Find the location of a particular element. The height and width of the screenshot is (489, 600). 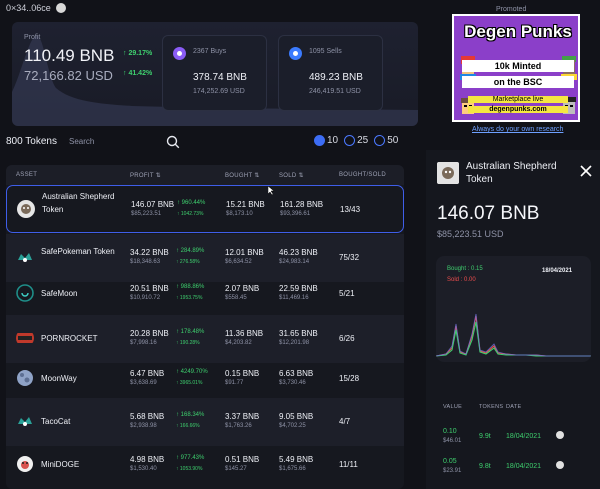

tacocat-logo-icon is located at coordinates (25, 421).